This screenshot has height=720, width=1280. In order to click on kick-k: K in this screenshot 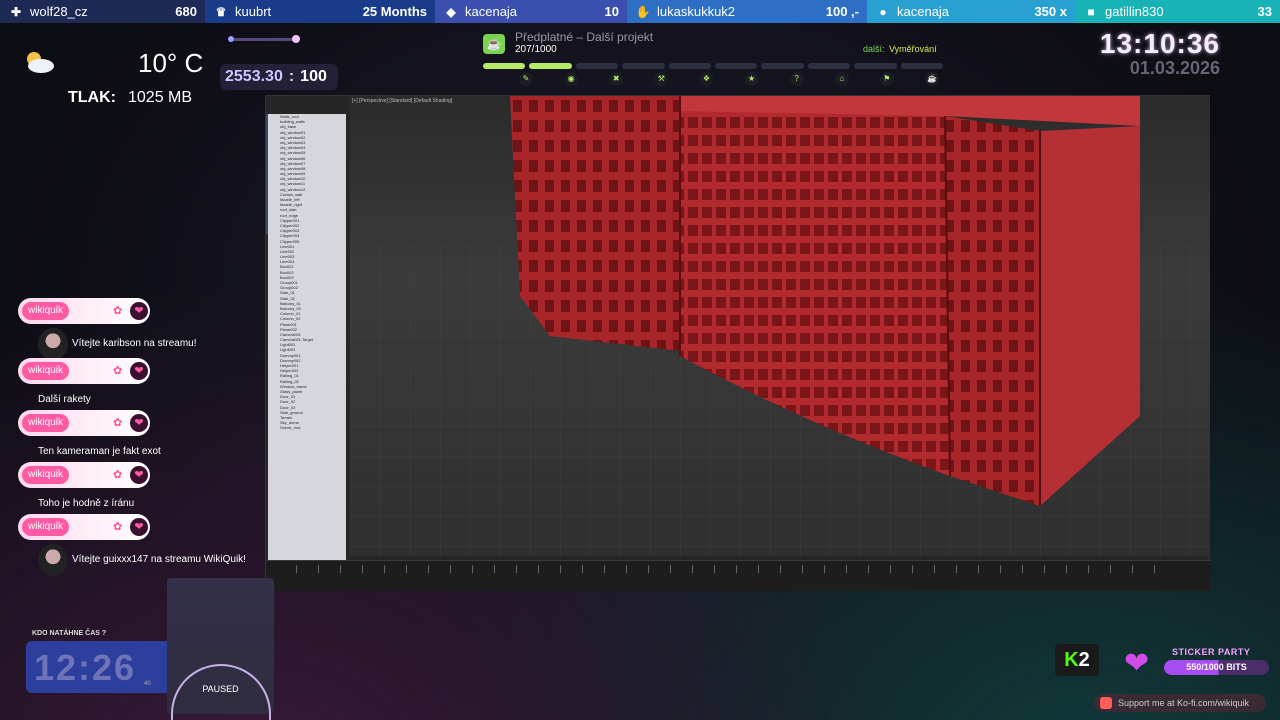, I will do `click(1071, 660)`.